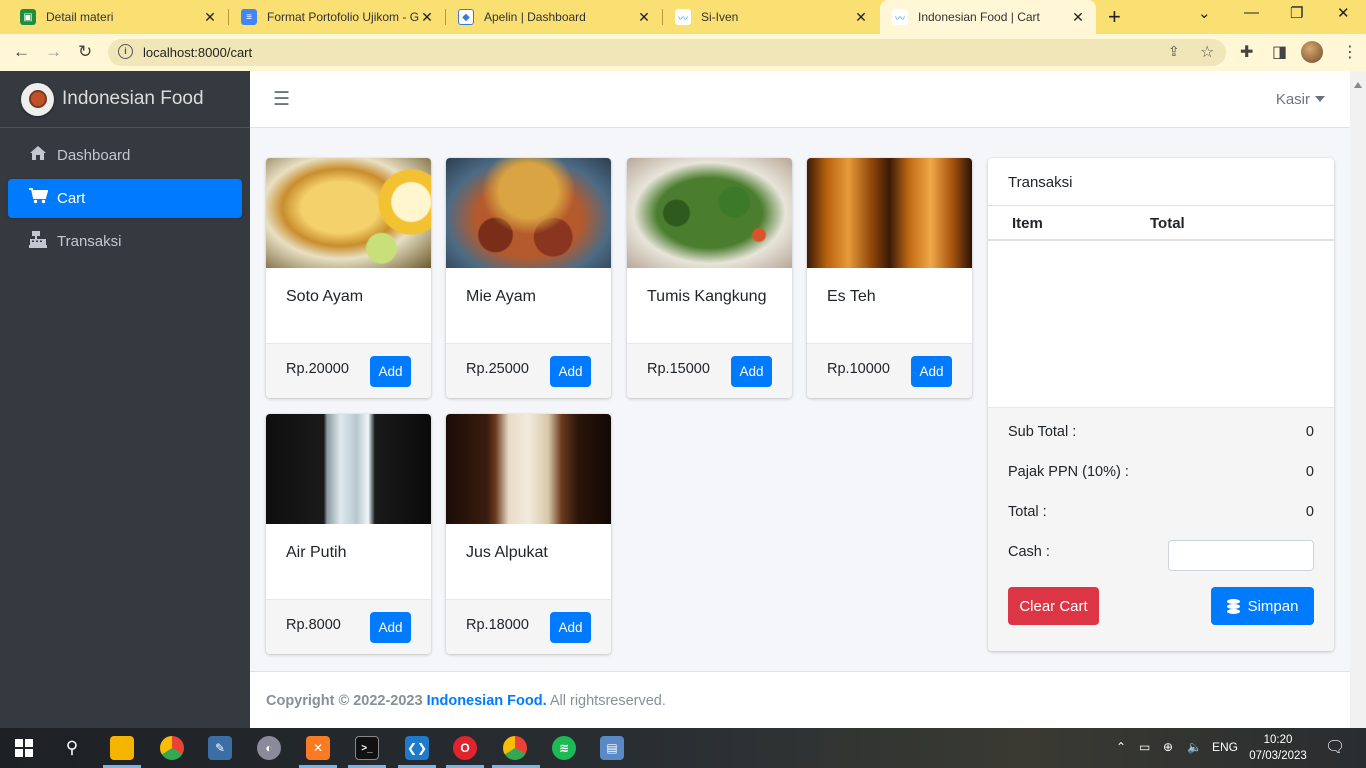 Image resolution: width=1366 pixels, height=768 pixels. I want to click on sidebar-item-label: Cart, so click(71, 198).